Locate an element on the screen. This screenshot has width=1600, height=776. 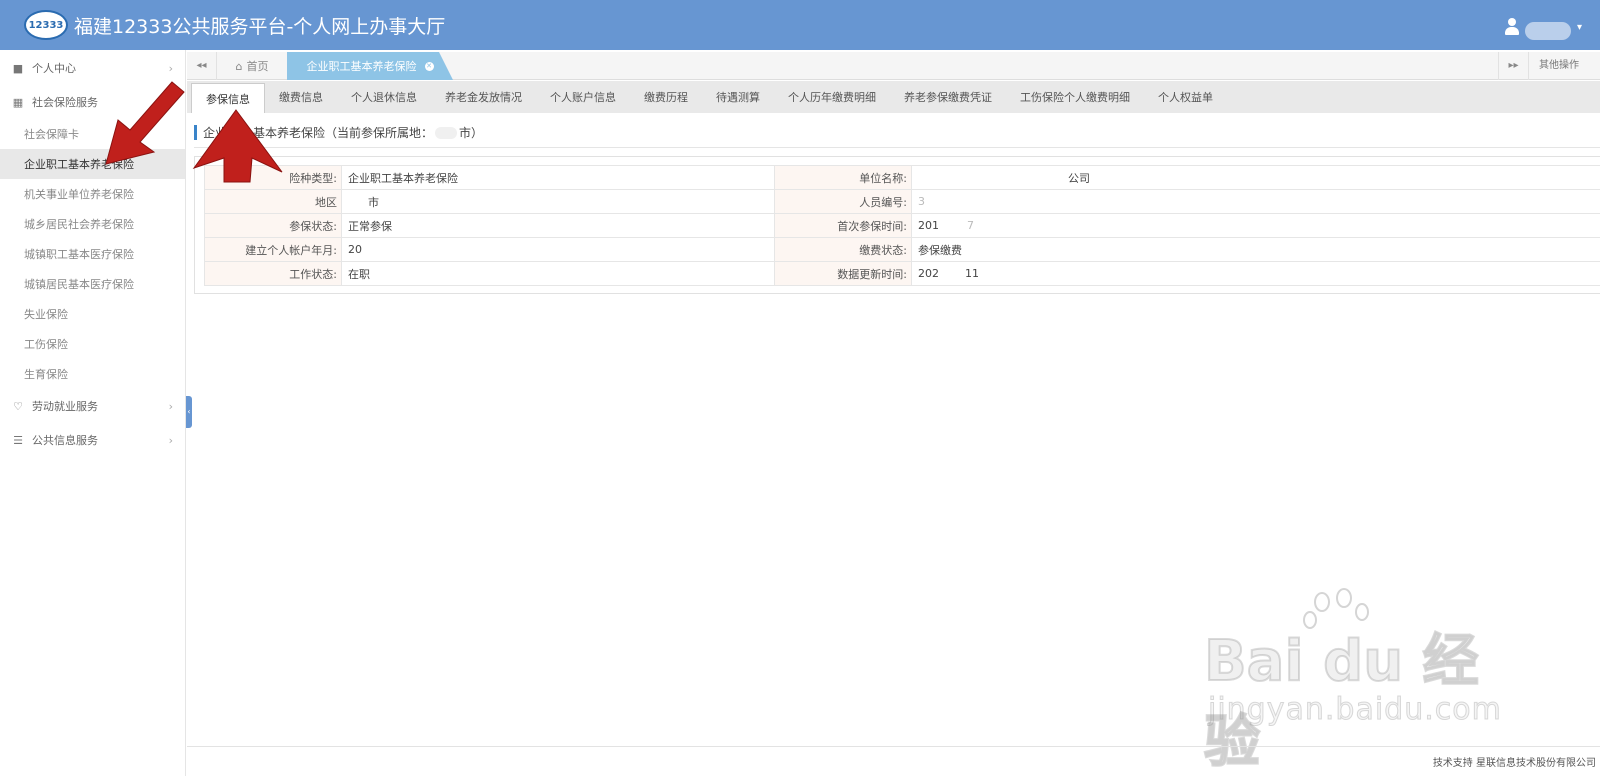
first-enroll-suffix: 7 is located at coordinates (970, 225).